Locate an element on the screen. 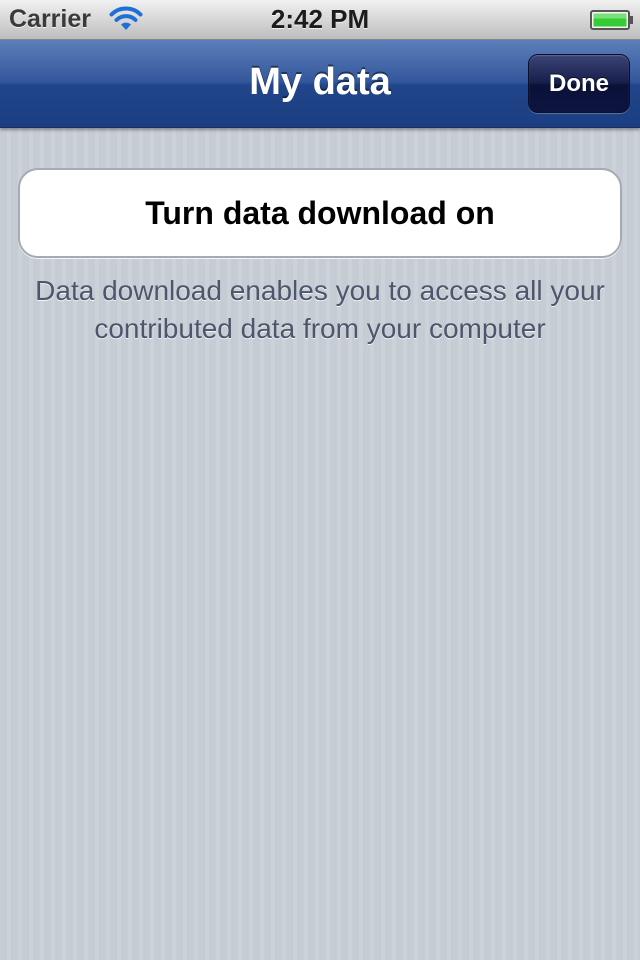  turn-data-download-on-button: Turn data download on is located at coordinates (320, 213).